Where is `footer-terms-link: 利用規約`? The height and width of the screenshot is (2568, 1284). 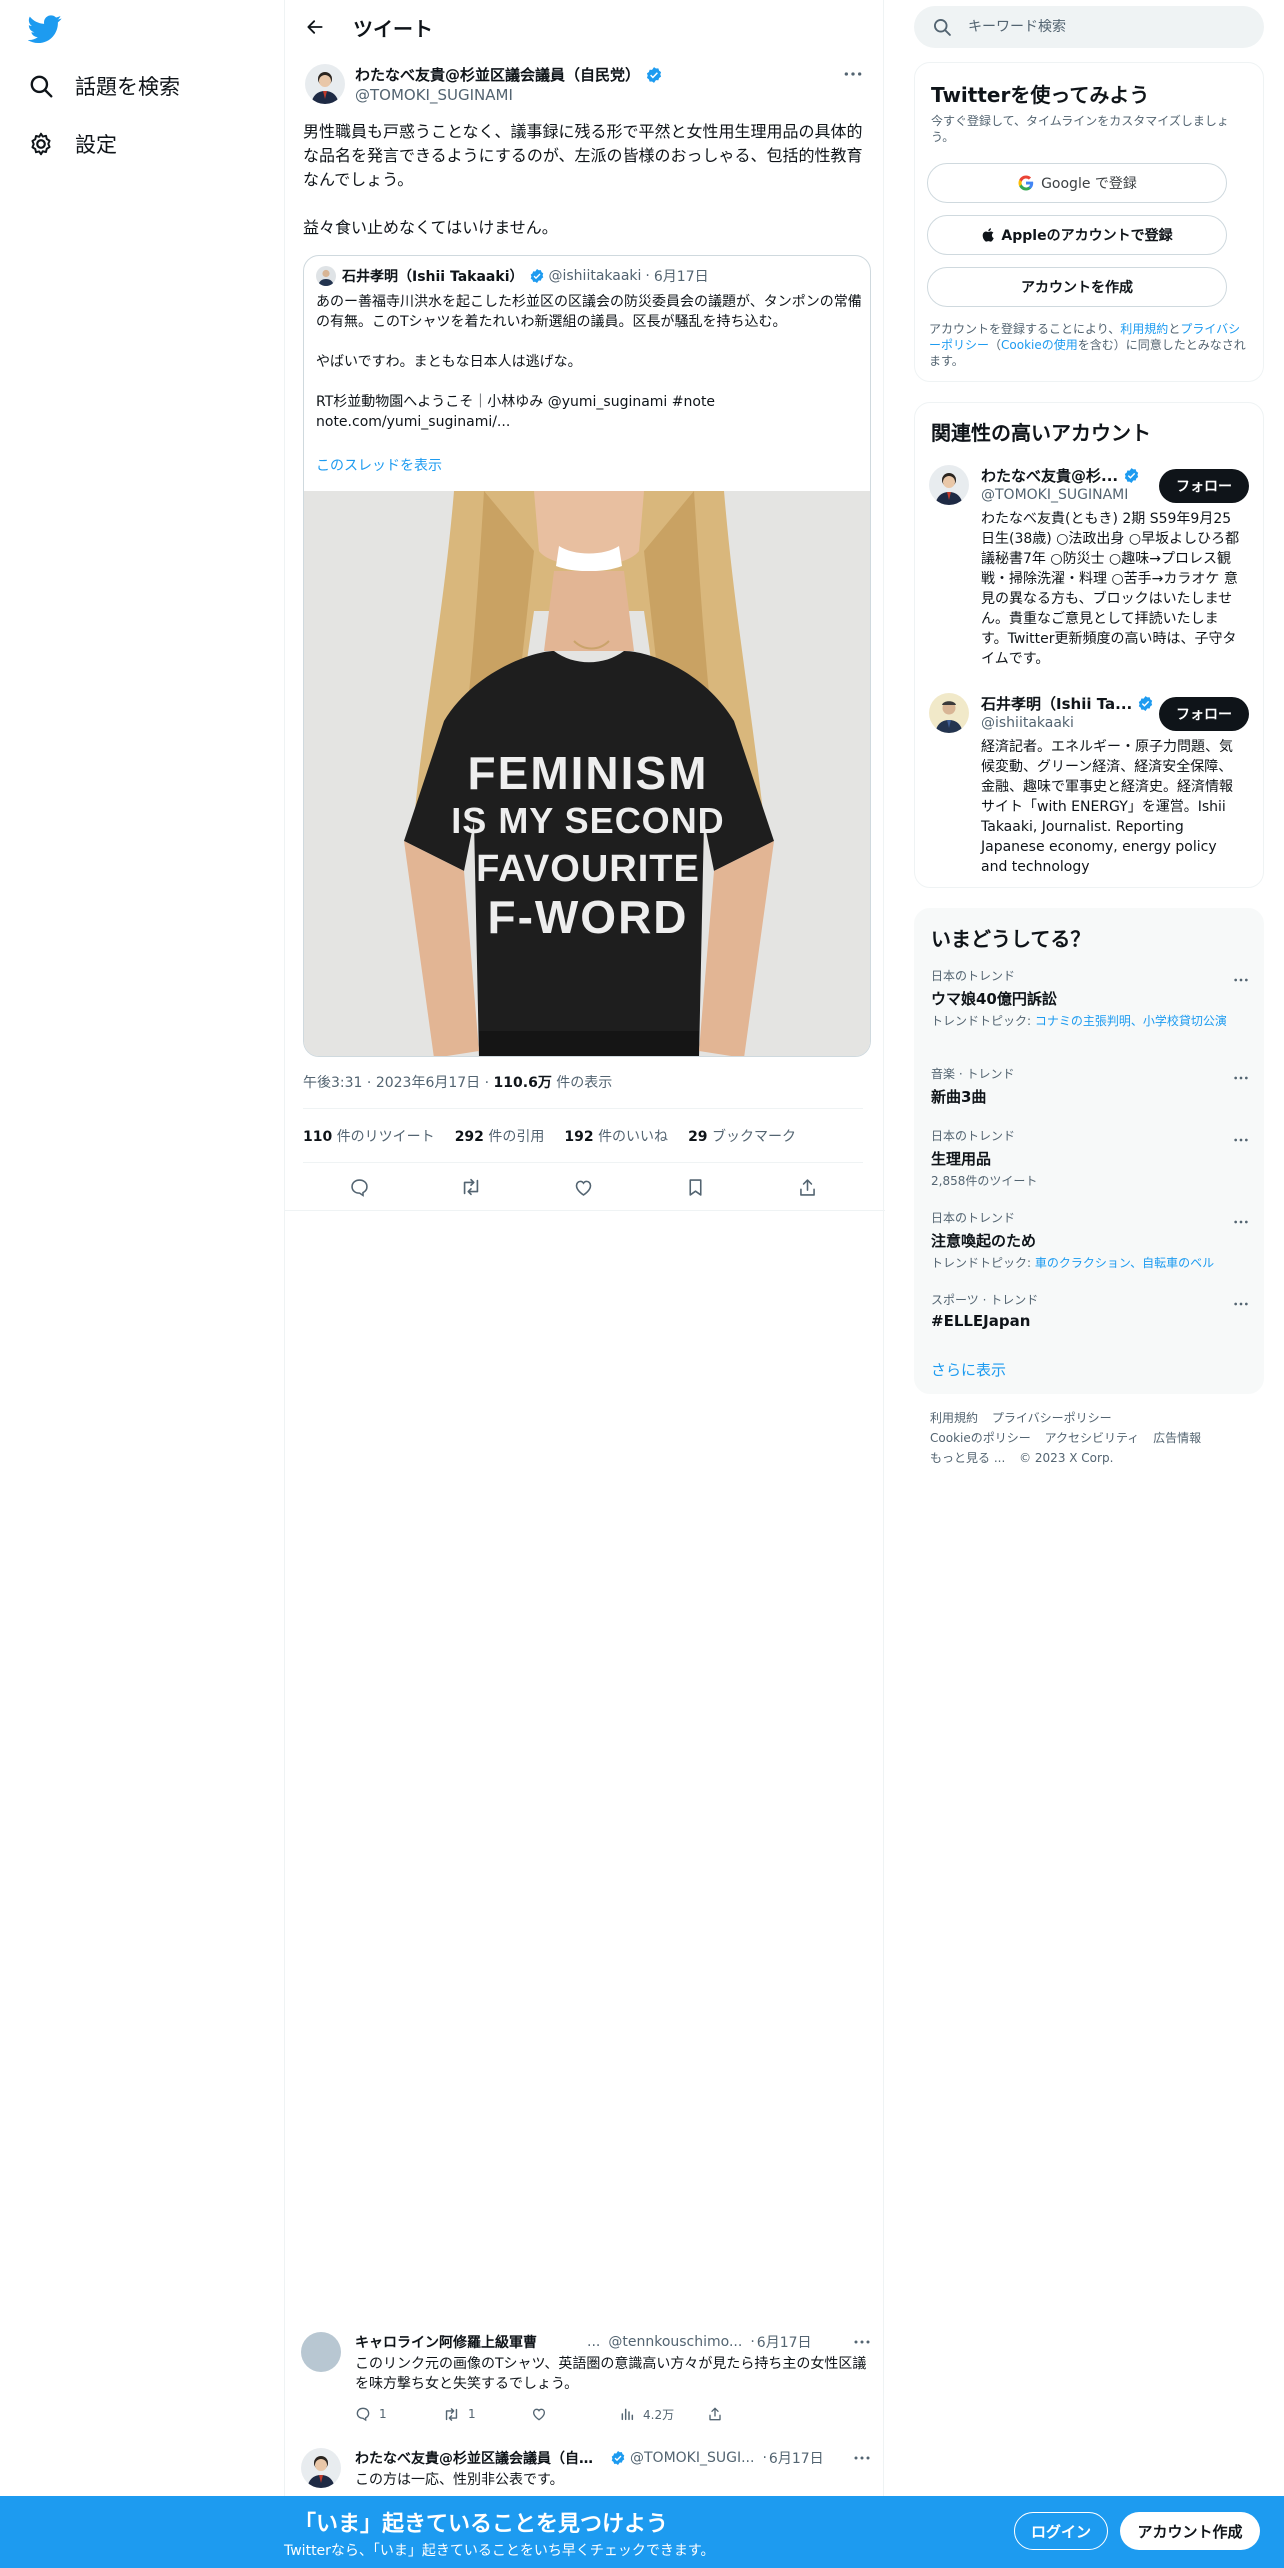
footer-terms-link: 利用規約 is located at coordinates (954, 1418).